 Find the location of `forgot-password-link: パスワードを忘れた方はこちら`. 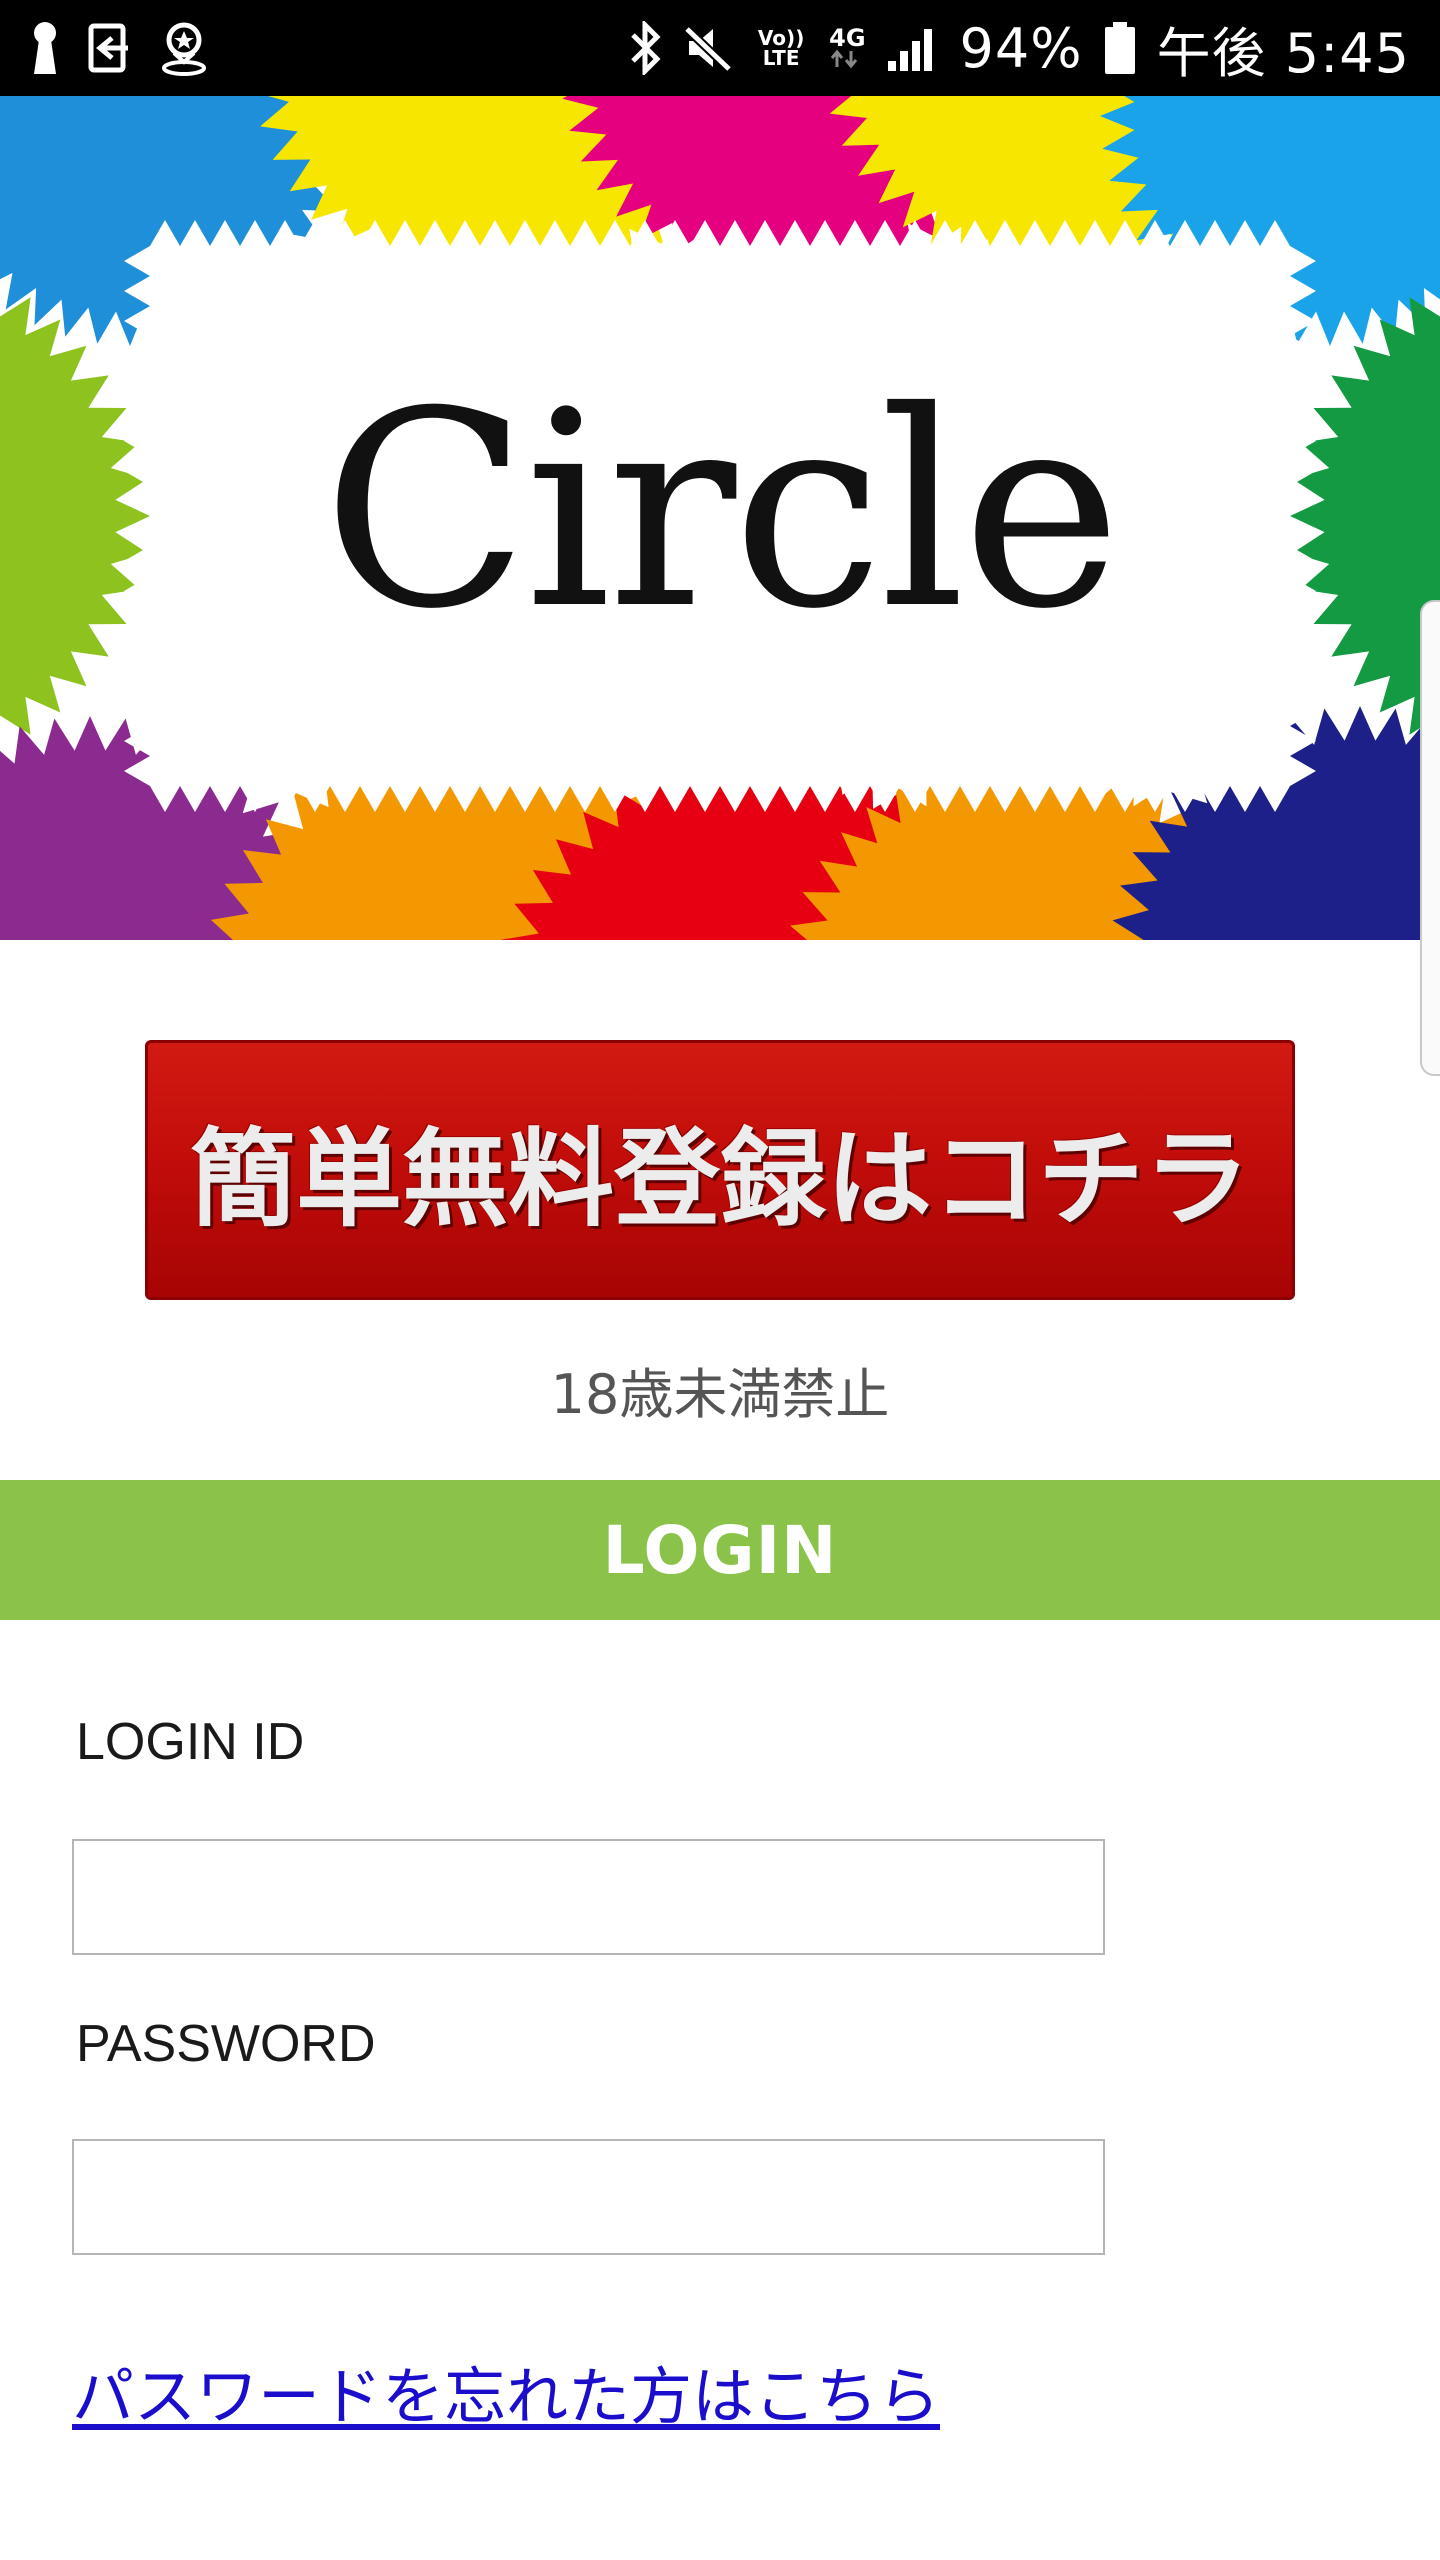

forgot-password-link: パスワードを忘れた方はこちら is located at coordinates (506, 2391).